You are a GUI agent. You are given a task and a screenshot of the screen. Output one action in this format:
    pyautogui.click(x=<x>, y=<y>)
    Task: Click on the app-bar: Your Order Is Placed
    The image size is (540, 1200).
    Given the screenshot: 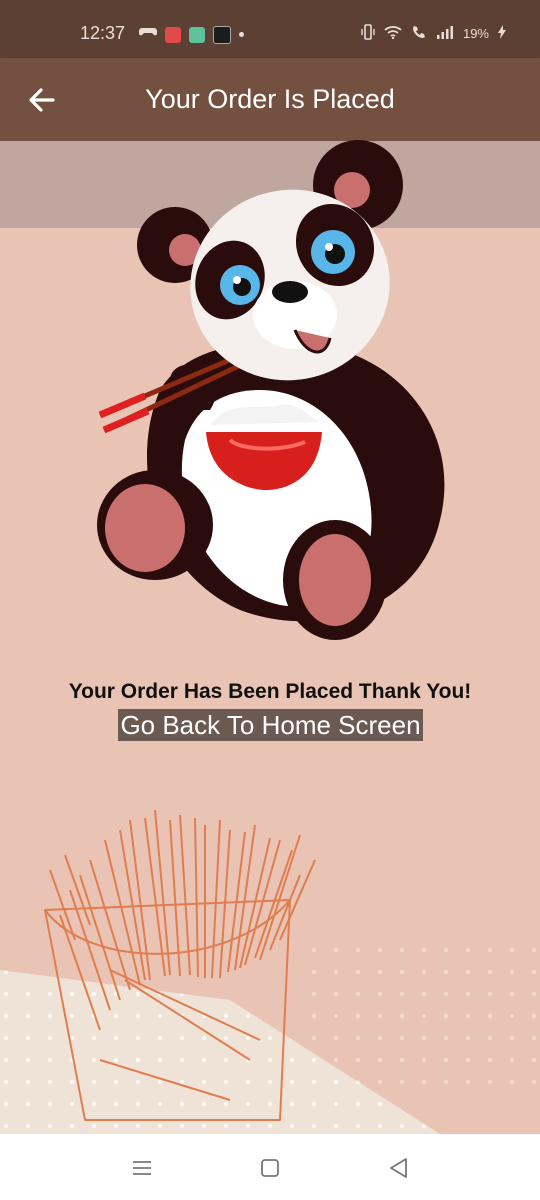 What is the action you would take?
    pyautogui.click(x=270, y=99)
    